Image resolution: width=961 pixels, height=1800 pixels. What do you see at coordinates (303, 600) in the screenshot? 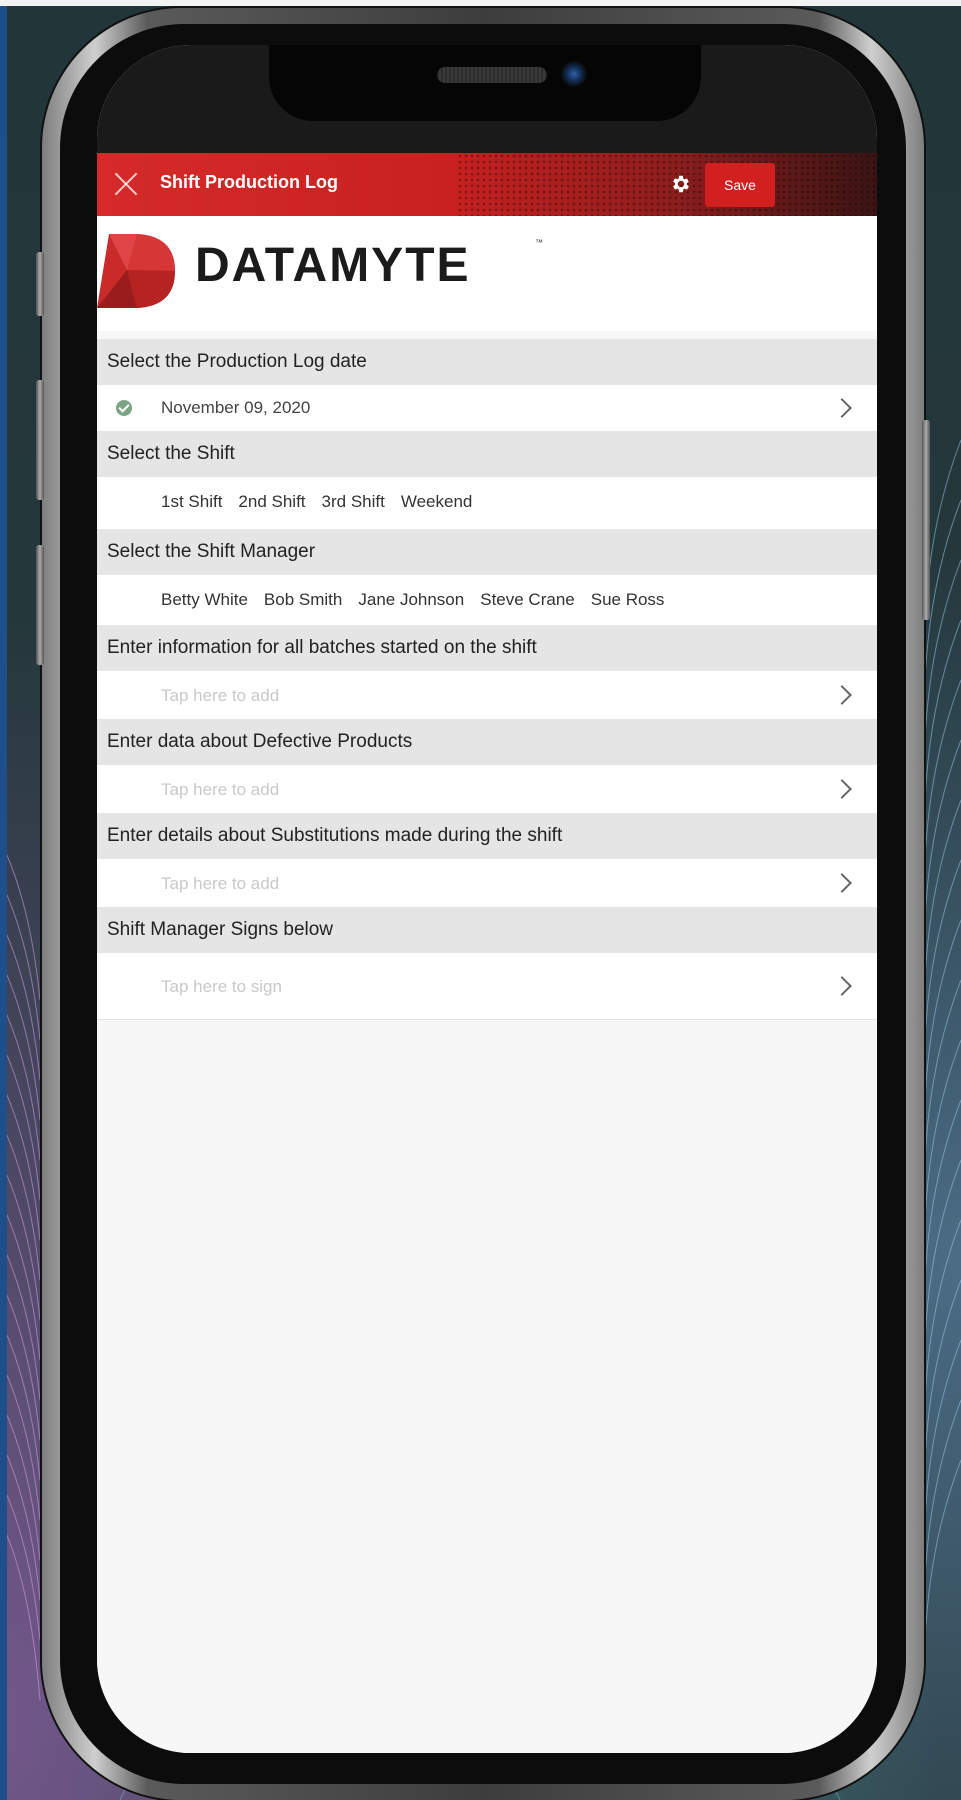
I see `manager-option-bob-smith: Bob Smith` at bounding box center [303, 600].